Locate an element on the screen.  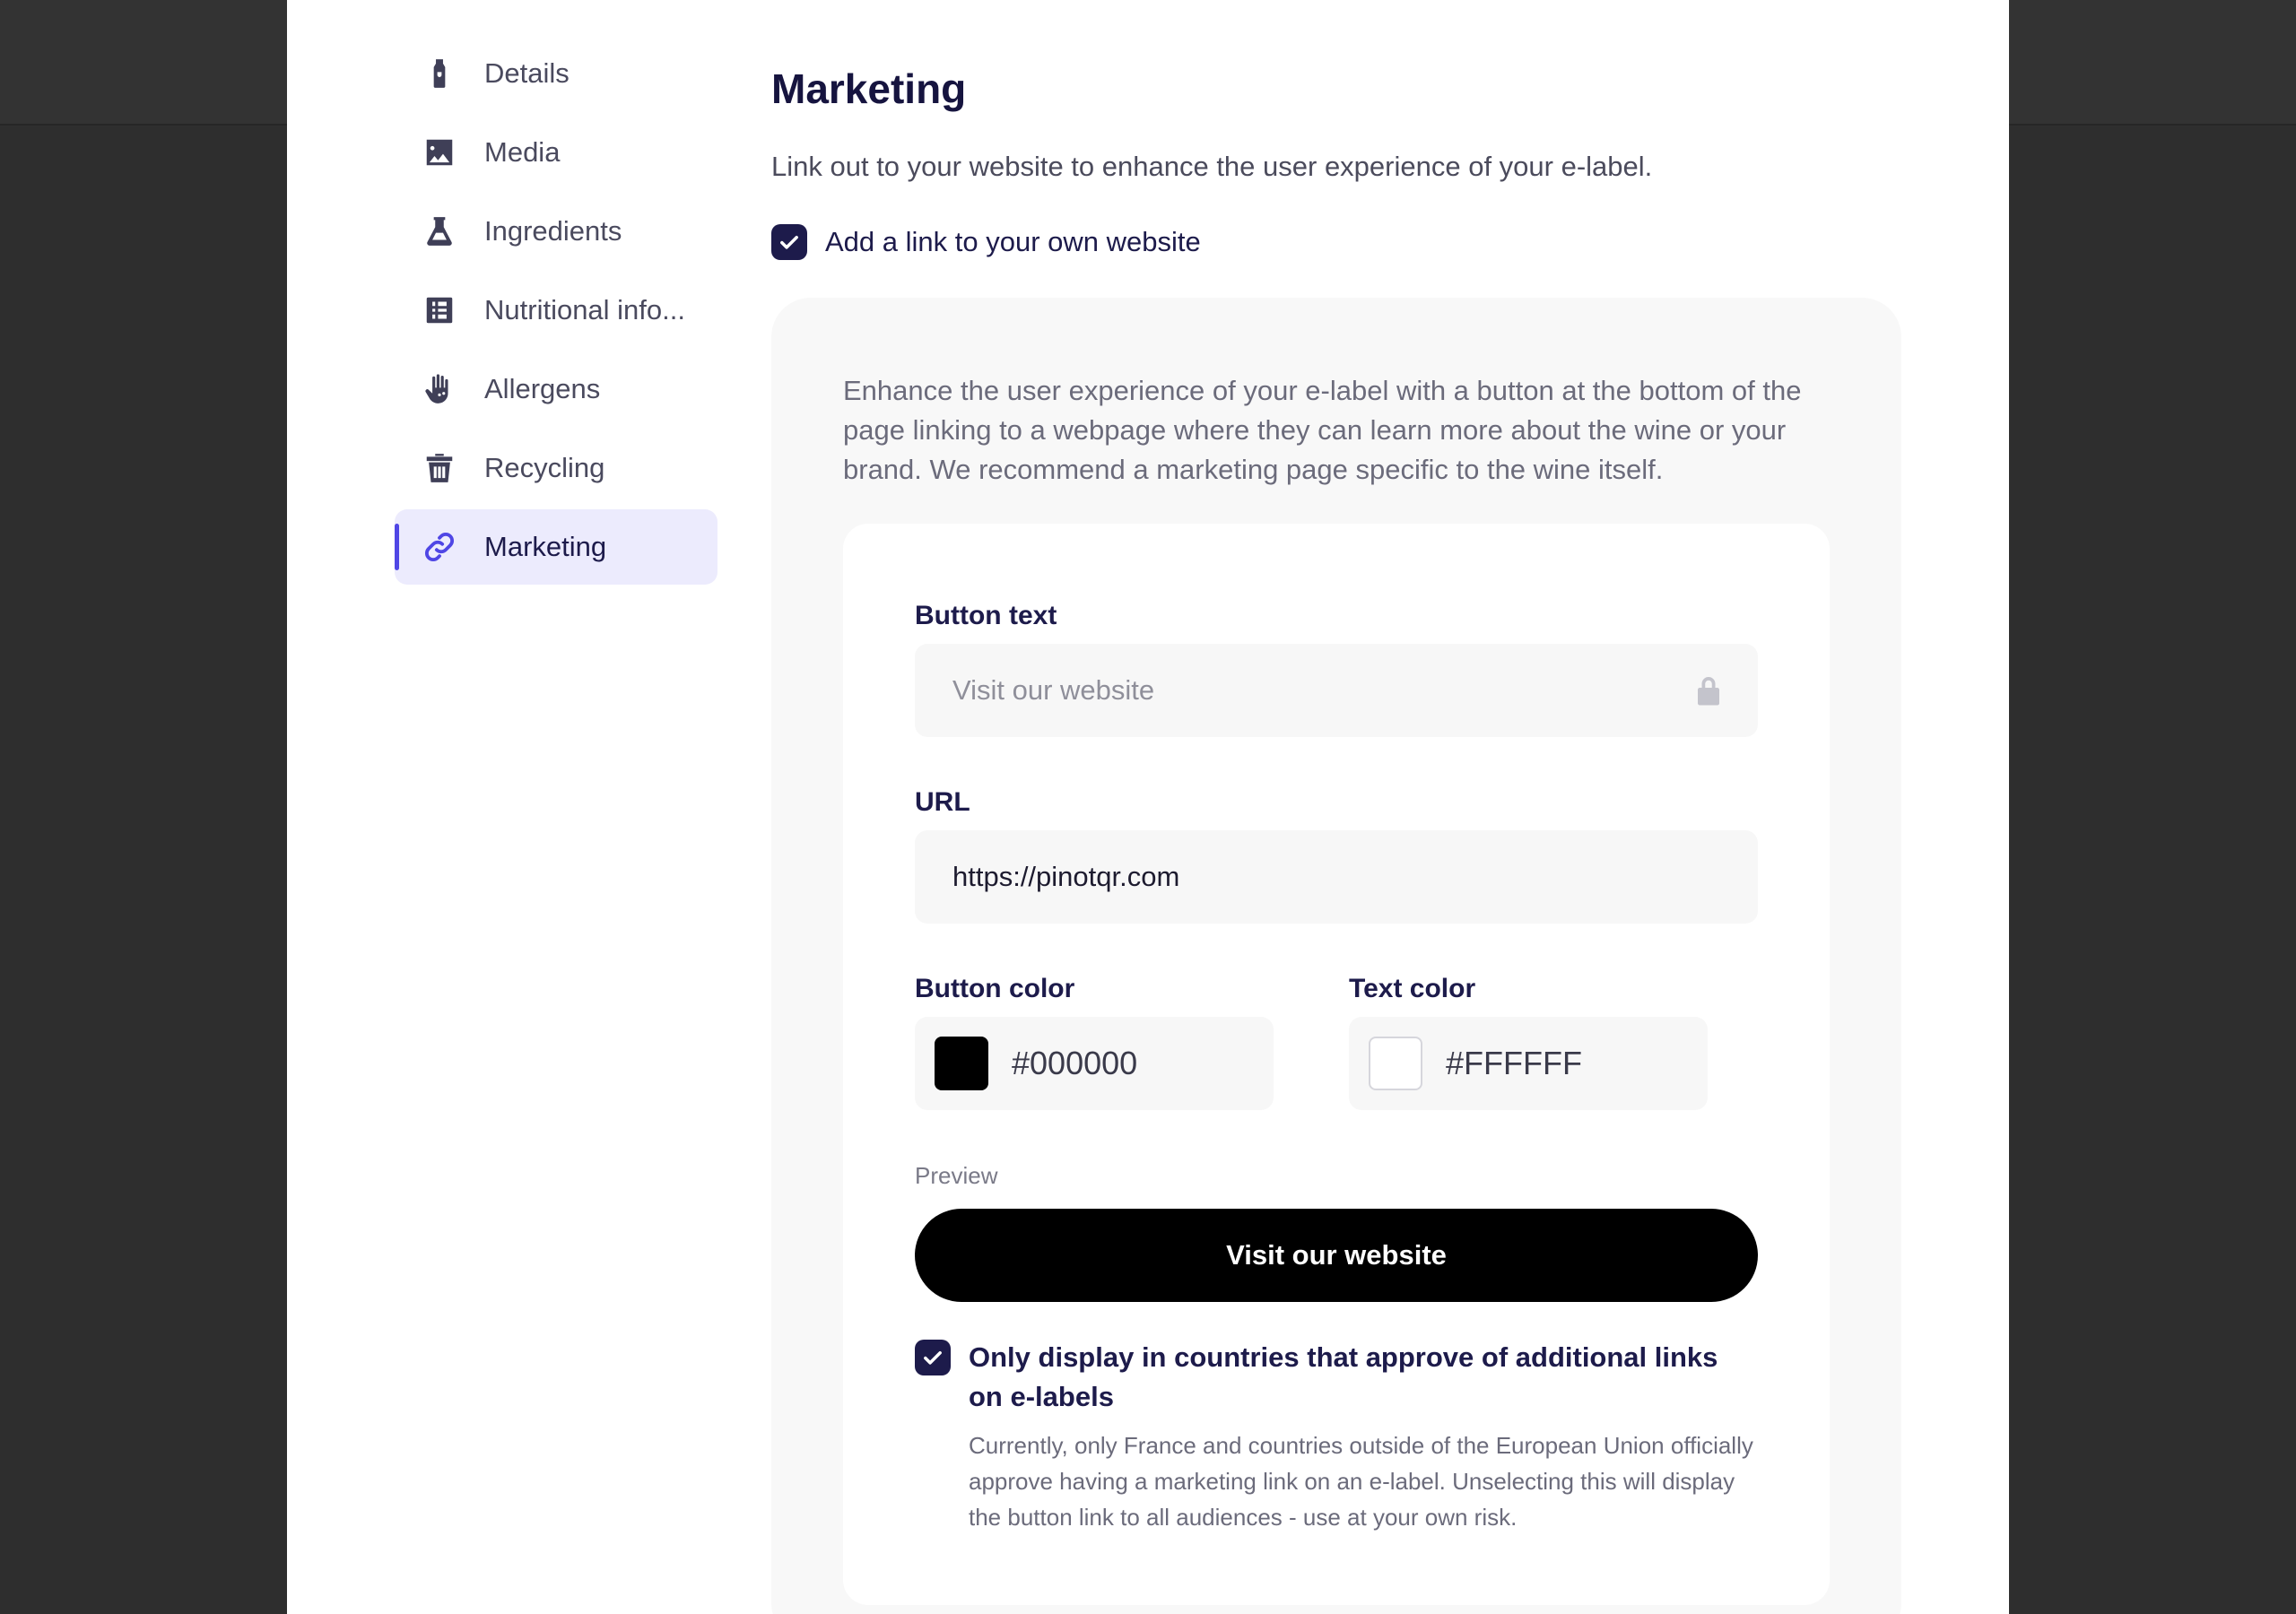
text-color-swatch is located at coordinates (1395, 1063).